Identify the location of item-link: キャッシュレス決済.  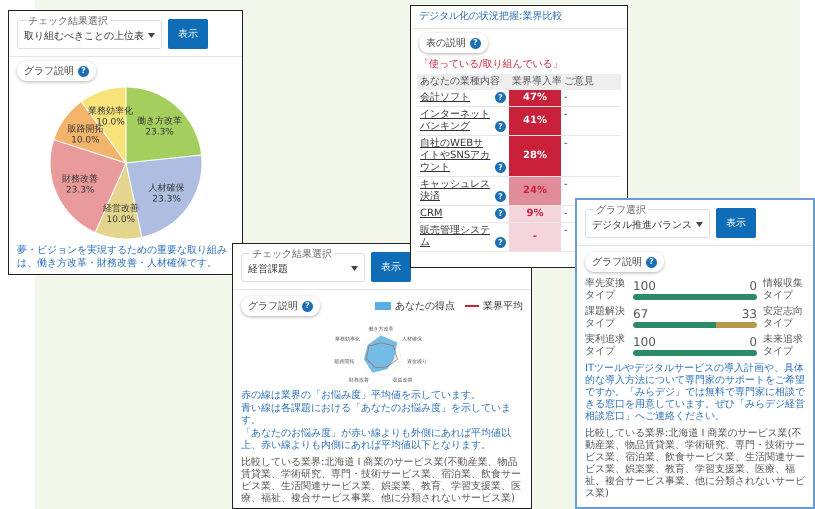
(456, 191).